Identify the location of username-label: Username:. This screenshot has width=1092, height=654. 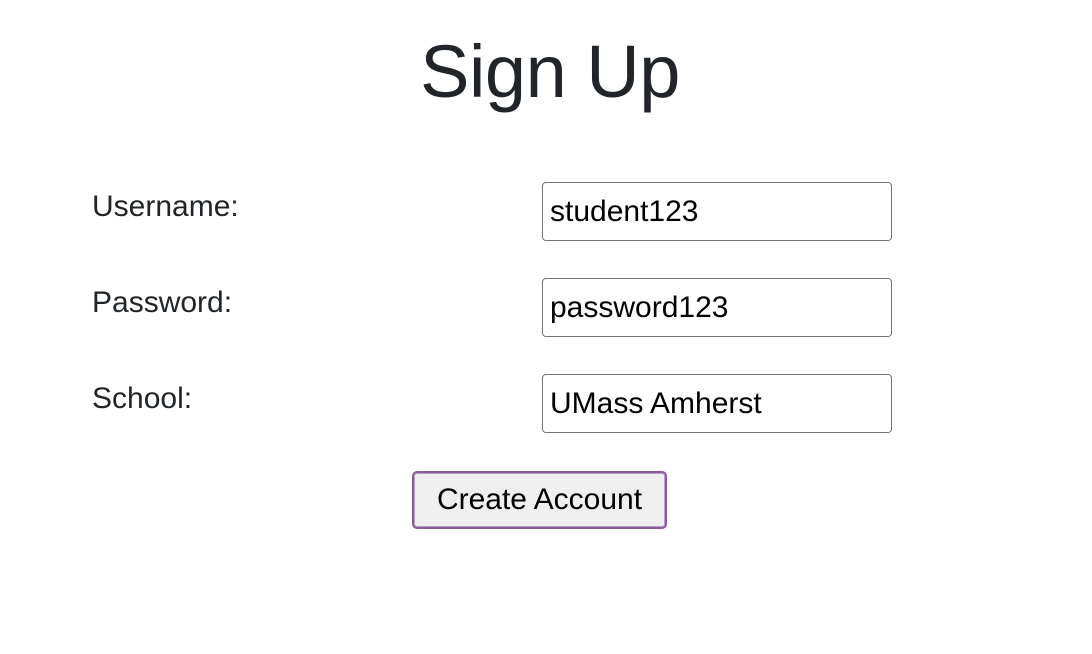
(165, 206).